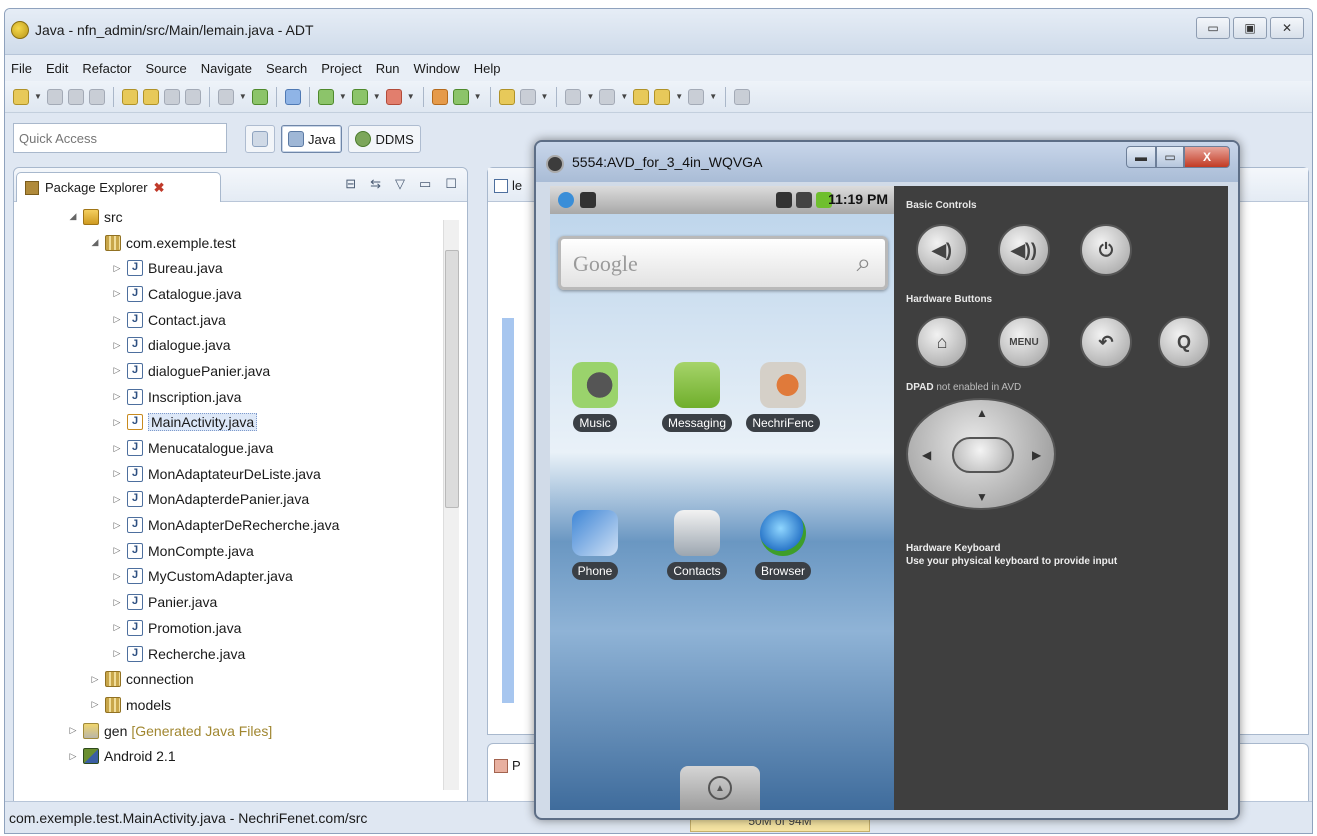 The width and height of the screenshot is (1317, 836). What do you see at coordinates (545, 96) in the screenshot?
I see `pencil-dropdown-icon: ▼` at bounding box center [545, 96].